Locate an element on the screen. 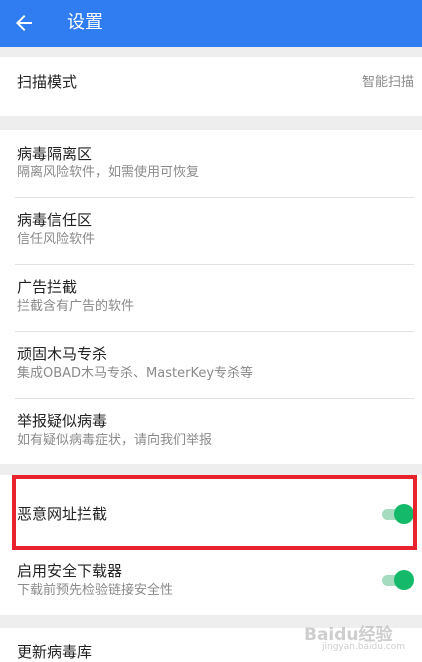  list-item-ad-block: 广告拦截 拦截含有广告的软件 is located at coordinates (211, 297).